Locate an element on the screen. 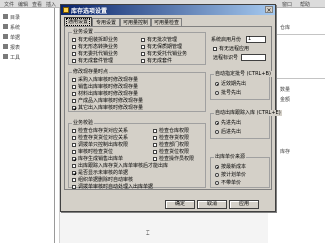 This screenshot has height=243, width=325. checkbox-inv-permission: 检查存货权限 is located at coordinates (171, 138).